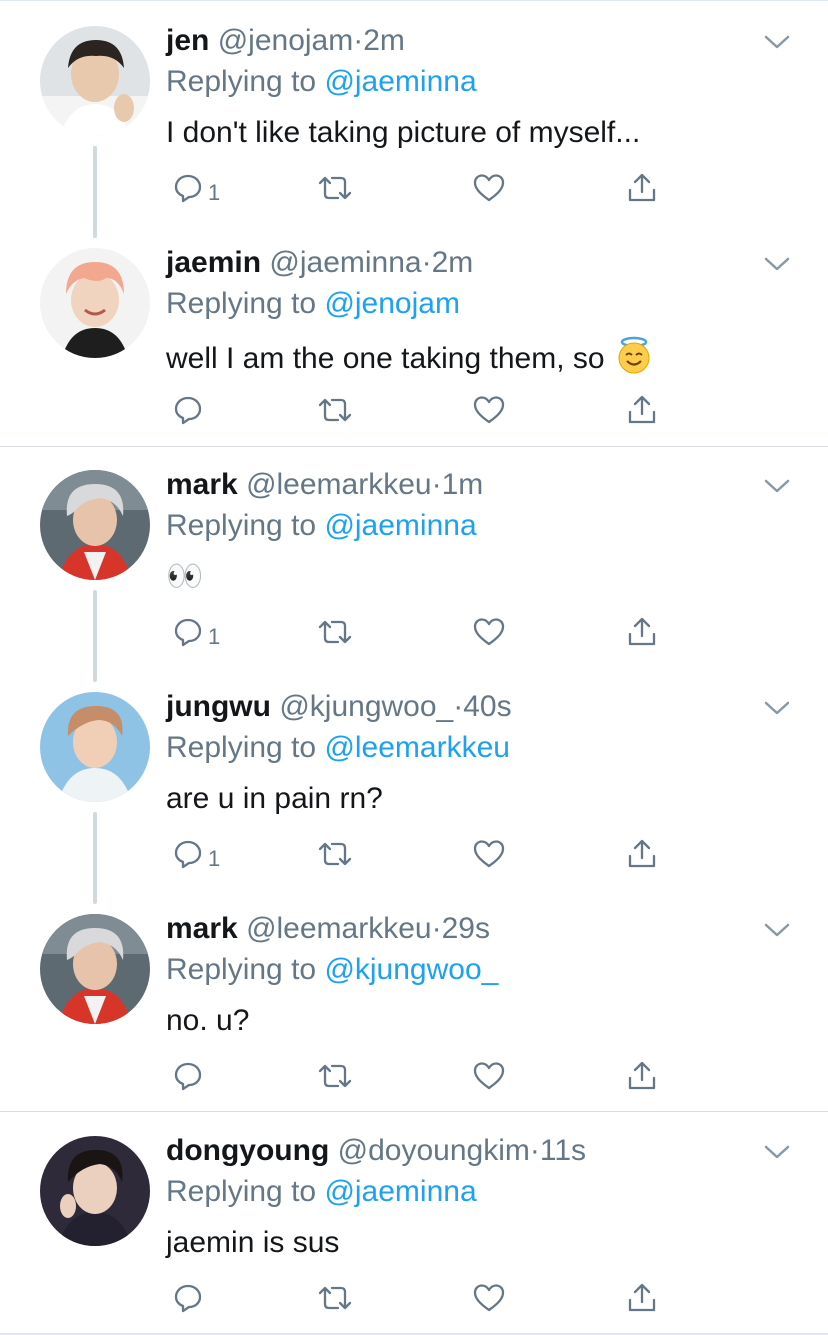 The height and width of the screenshot is (1335, 828). I want to click on tweet-actions: 1, so click(421, 634).